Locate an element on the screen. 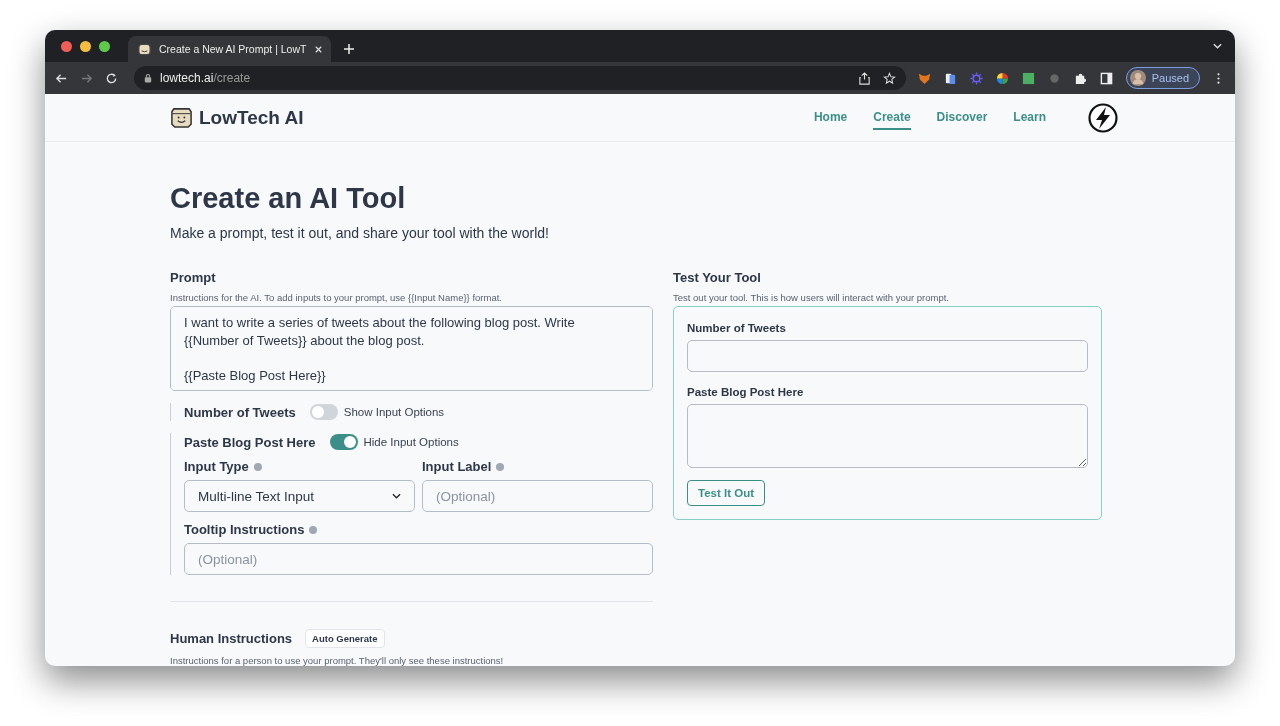  share-icon is located at coordinates (864, 78).